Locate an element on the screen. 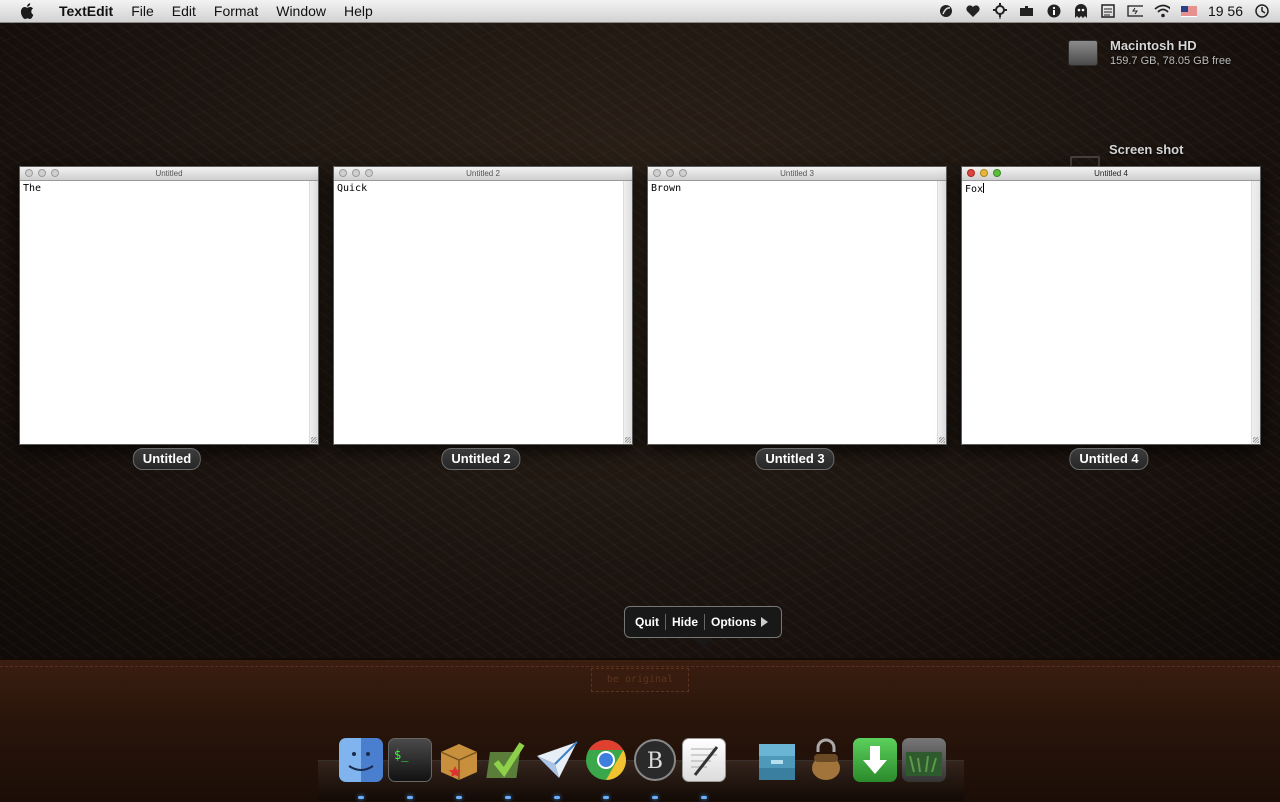  window-untitled-4: Untitled 4 Fox is located at coordinates (1111, 305).